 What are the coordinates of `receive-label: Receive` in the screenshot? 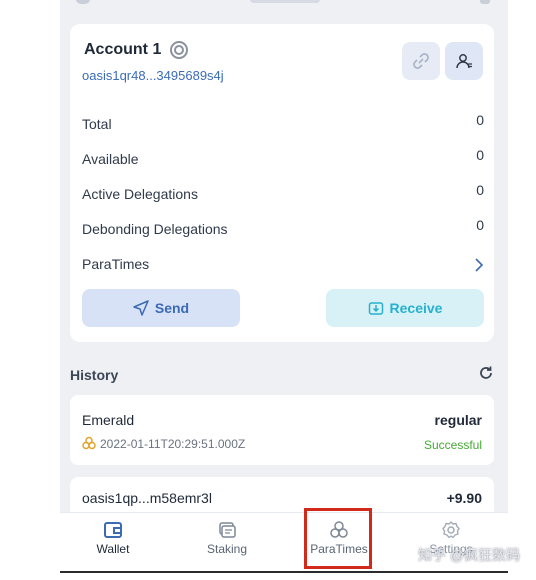 It's located at (416, 308).